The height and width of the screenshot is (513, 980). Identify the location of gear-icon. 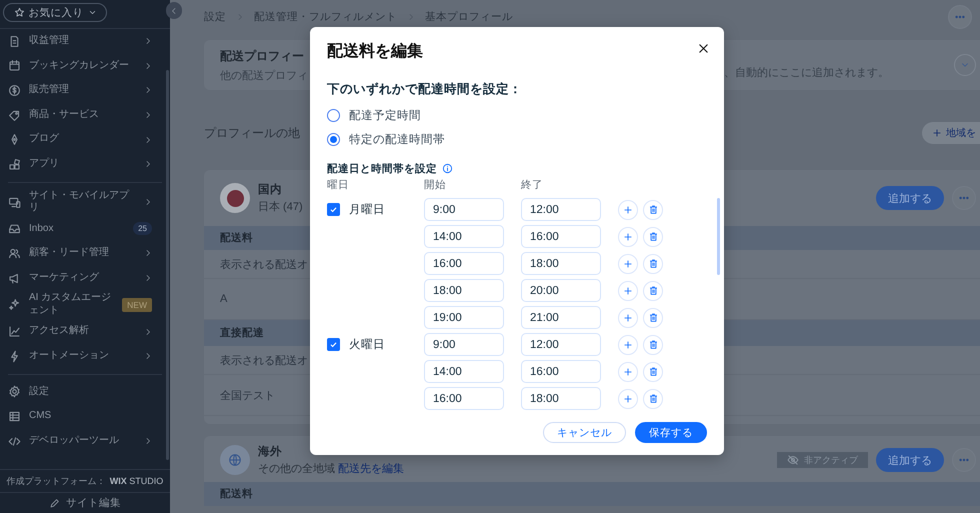
(14, 391).